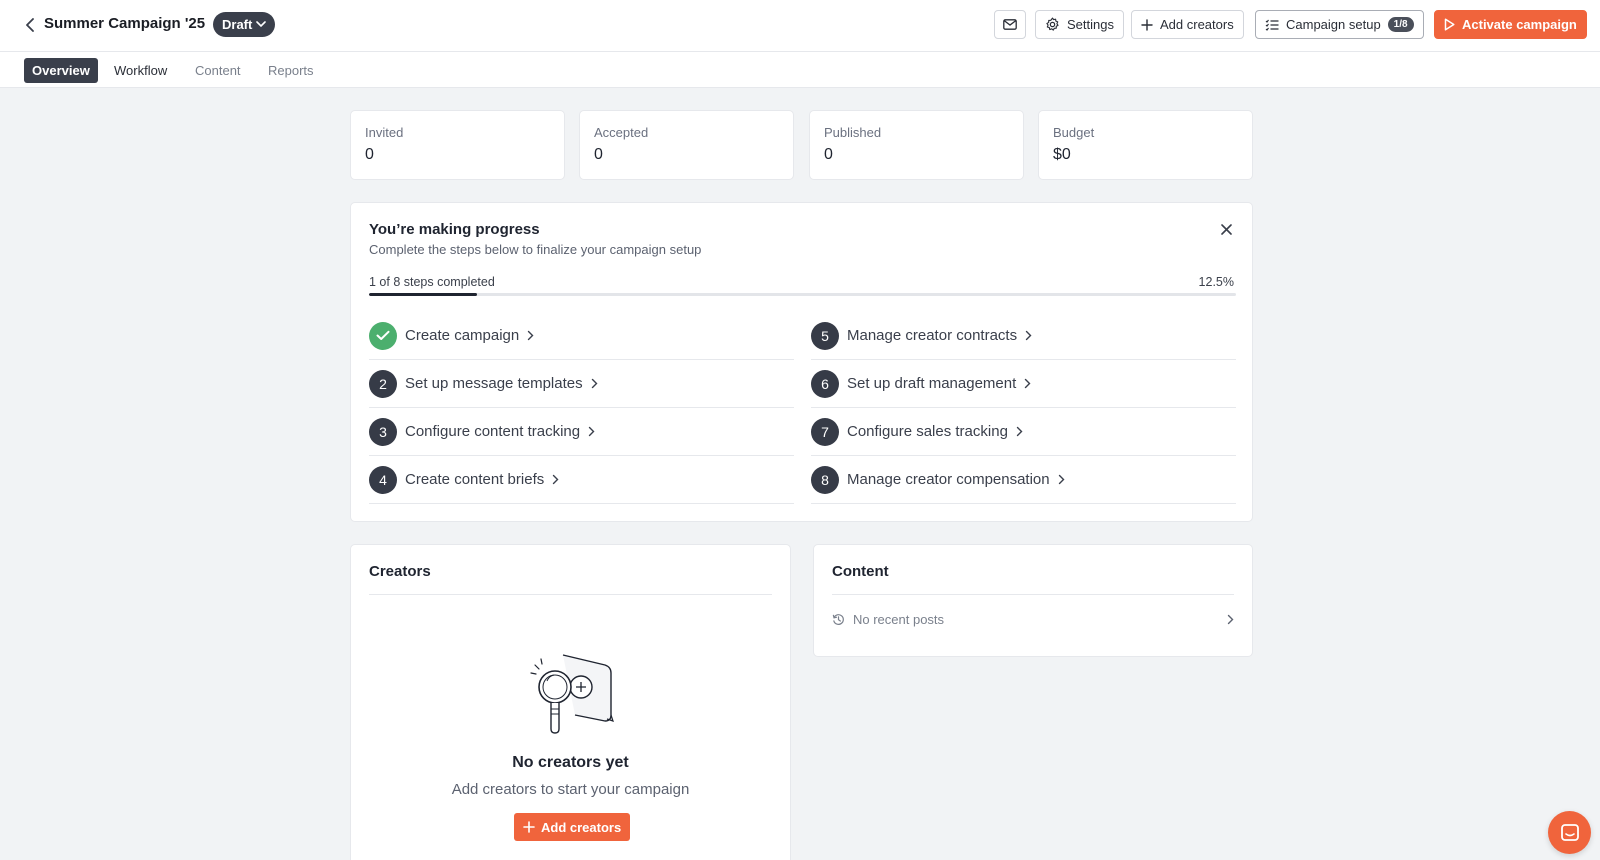  I want to click on messages-button, so click(1010, 24).